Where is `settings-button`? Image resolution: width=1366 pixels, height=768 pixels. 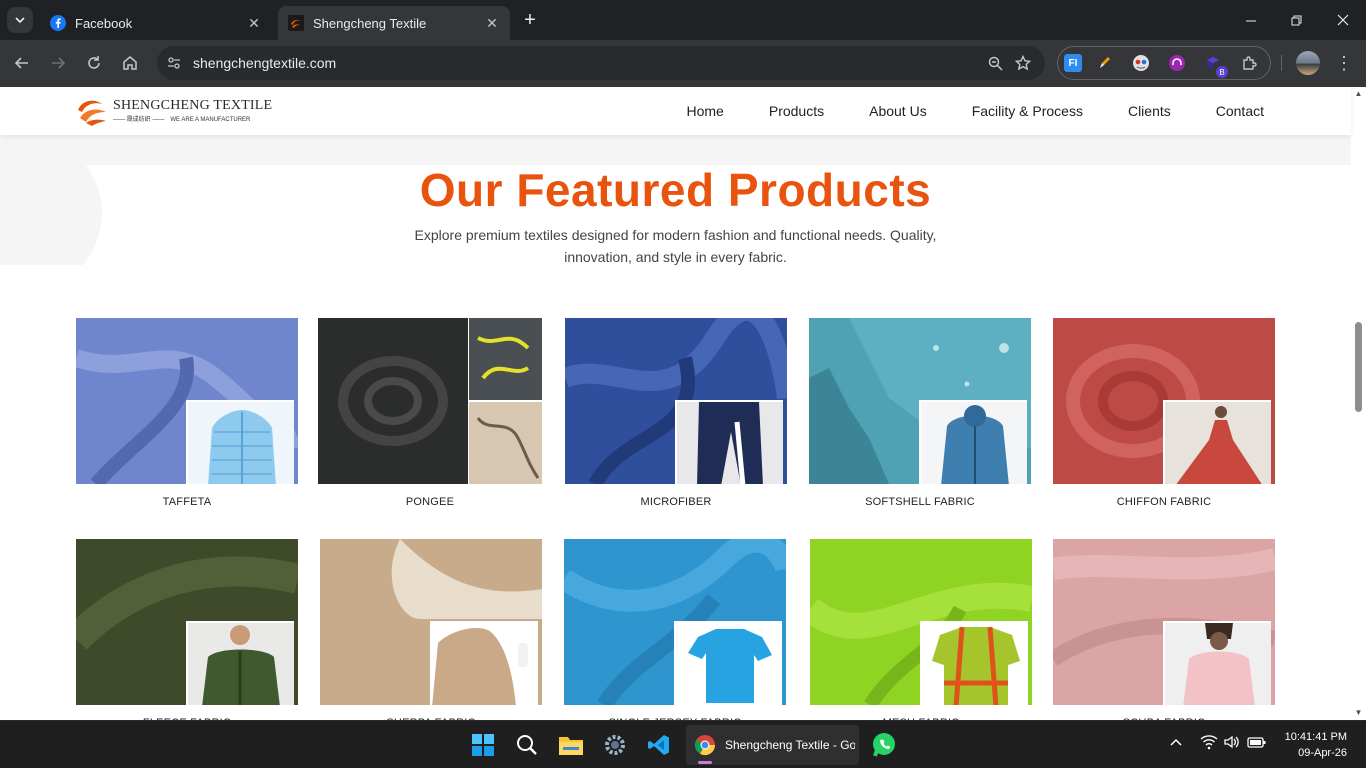
settings-button is located at coordinates (615, 745).